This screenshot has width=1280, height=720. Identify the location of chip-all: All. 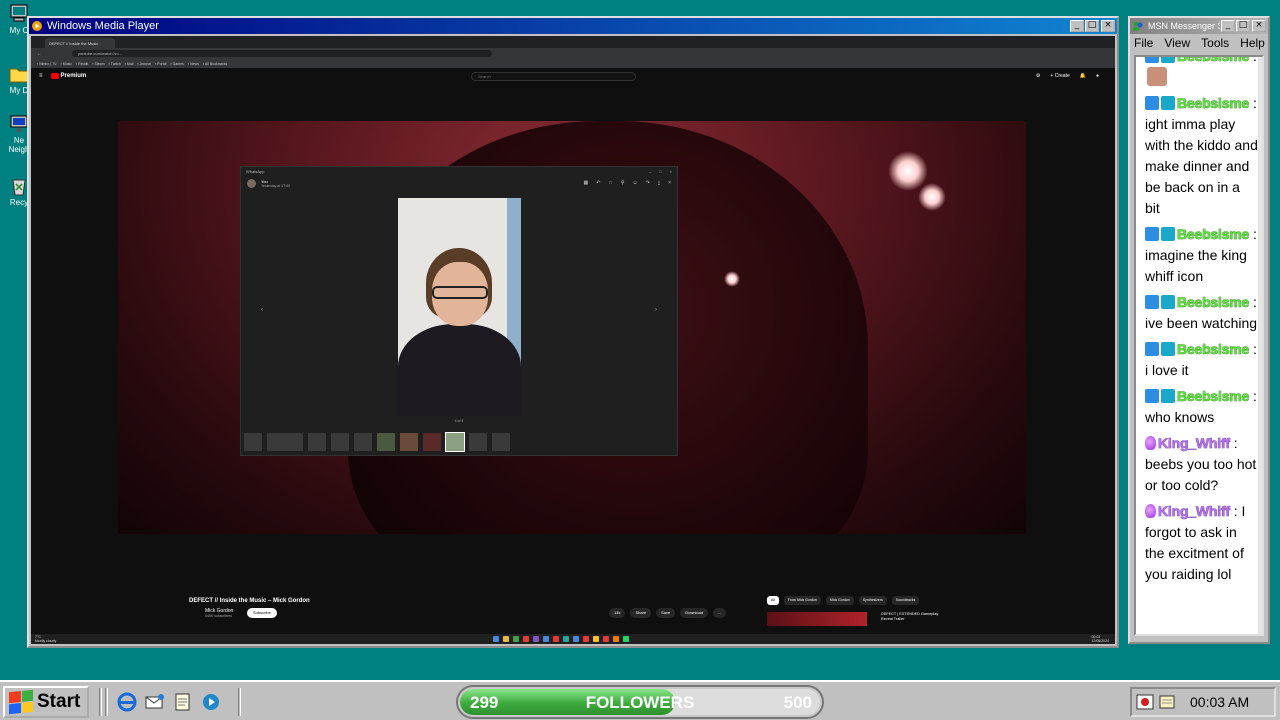
(773, 600).